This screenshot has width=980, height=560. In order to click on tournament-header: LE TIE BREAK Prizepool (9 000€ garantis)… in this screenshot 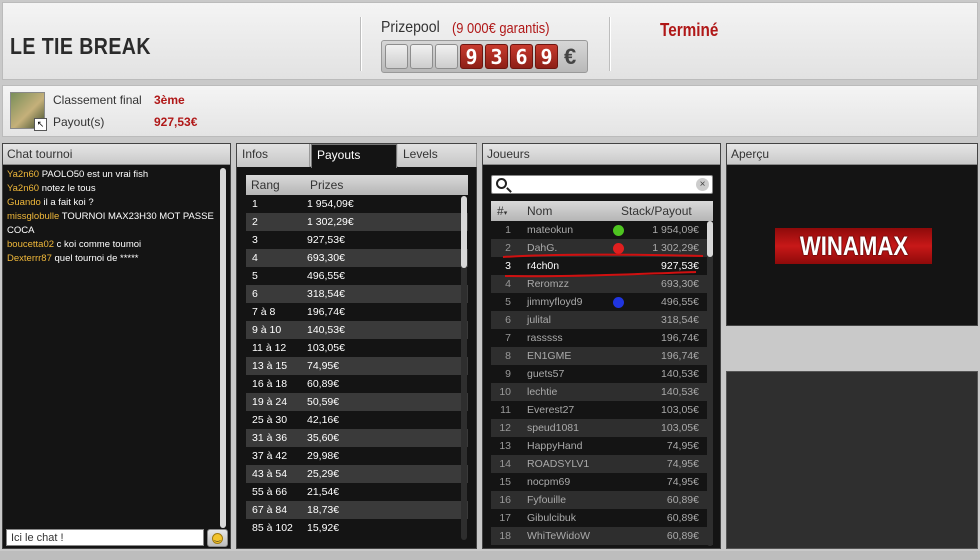, I will do `click(490, 41)`.